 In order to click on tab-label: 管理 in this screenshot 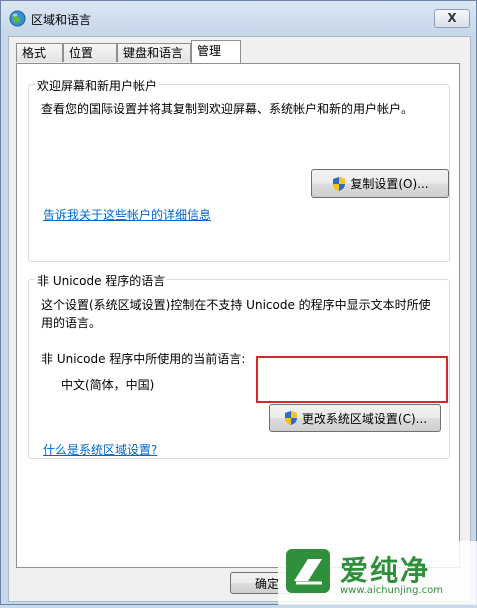, I will do `click(209, 51)`.